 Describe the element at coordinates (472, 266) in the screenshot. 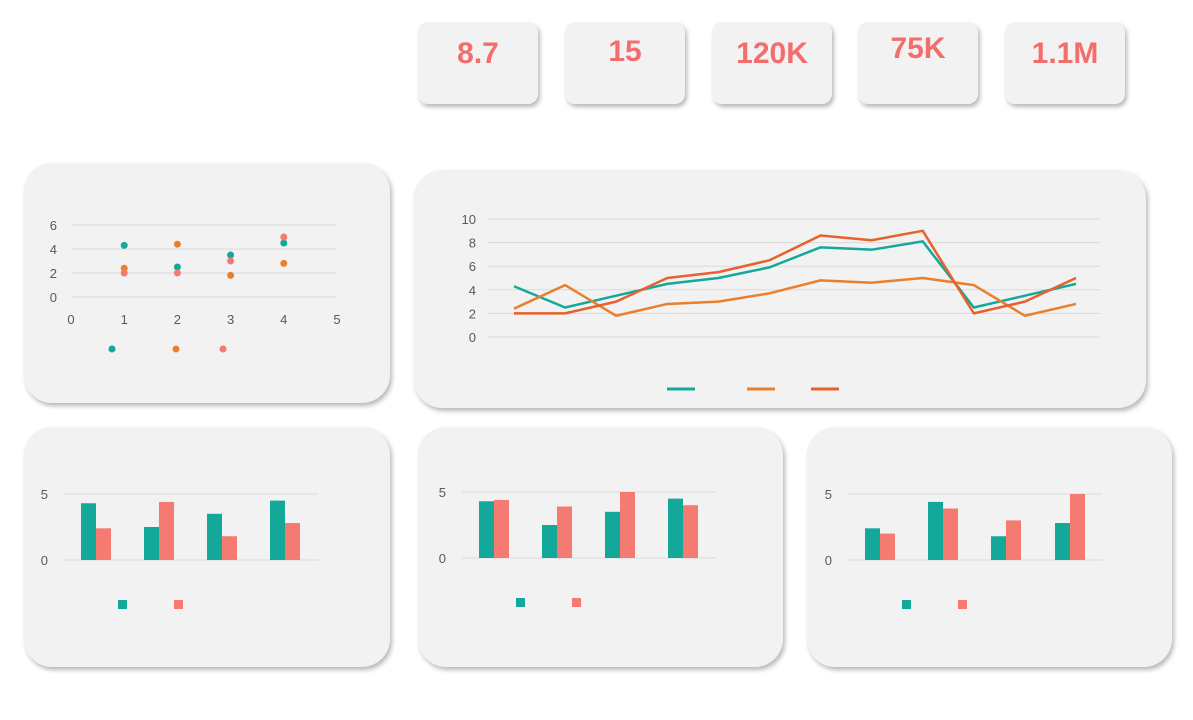

I see `line-y-tick-label: 6` at that location.